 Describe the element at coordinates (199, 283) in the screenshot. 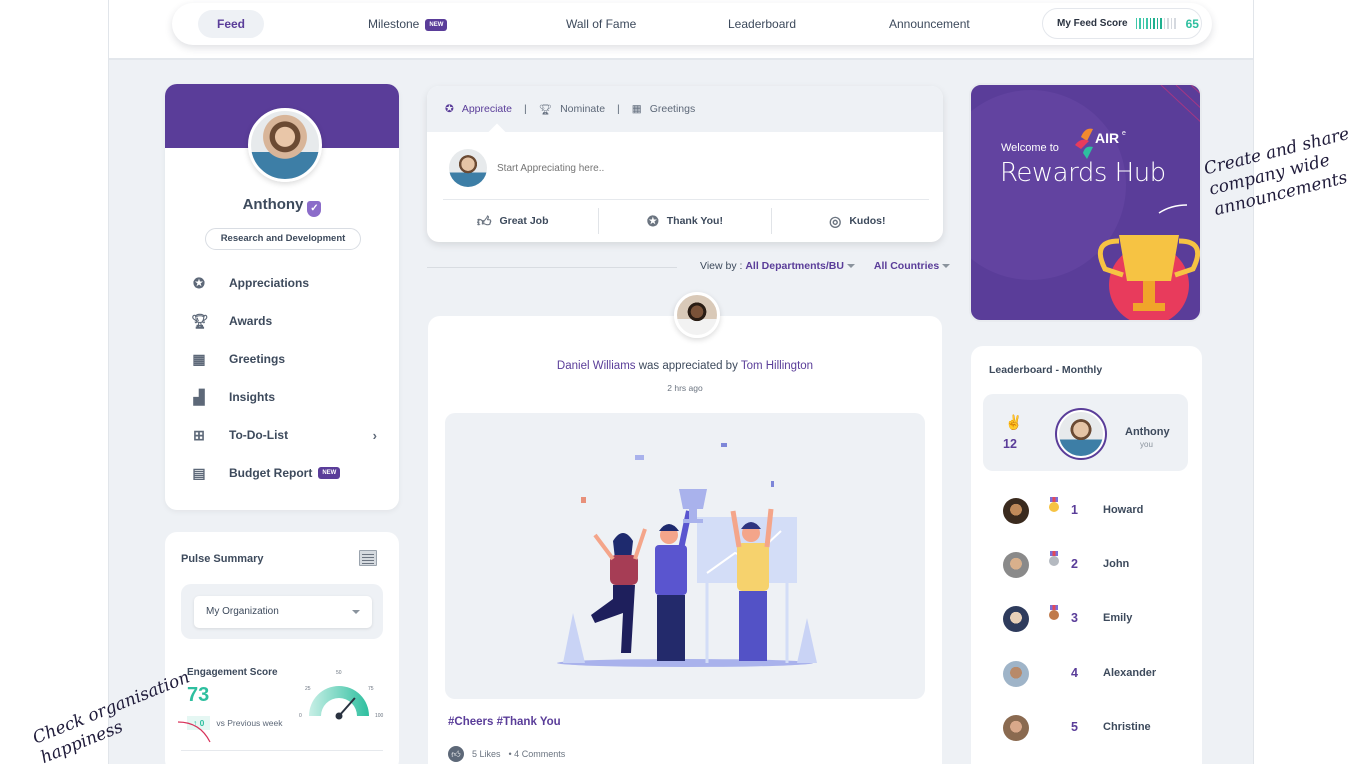

I see `ribbon-icon: ✪` at that location.